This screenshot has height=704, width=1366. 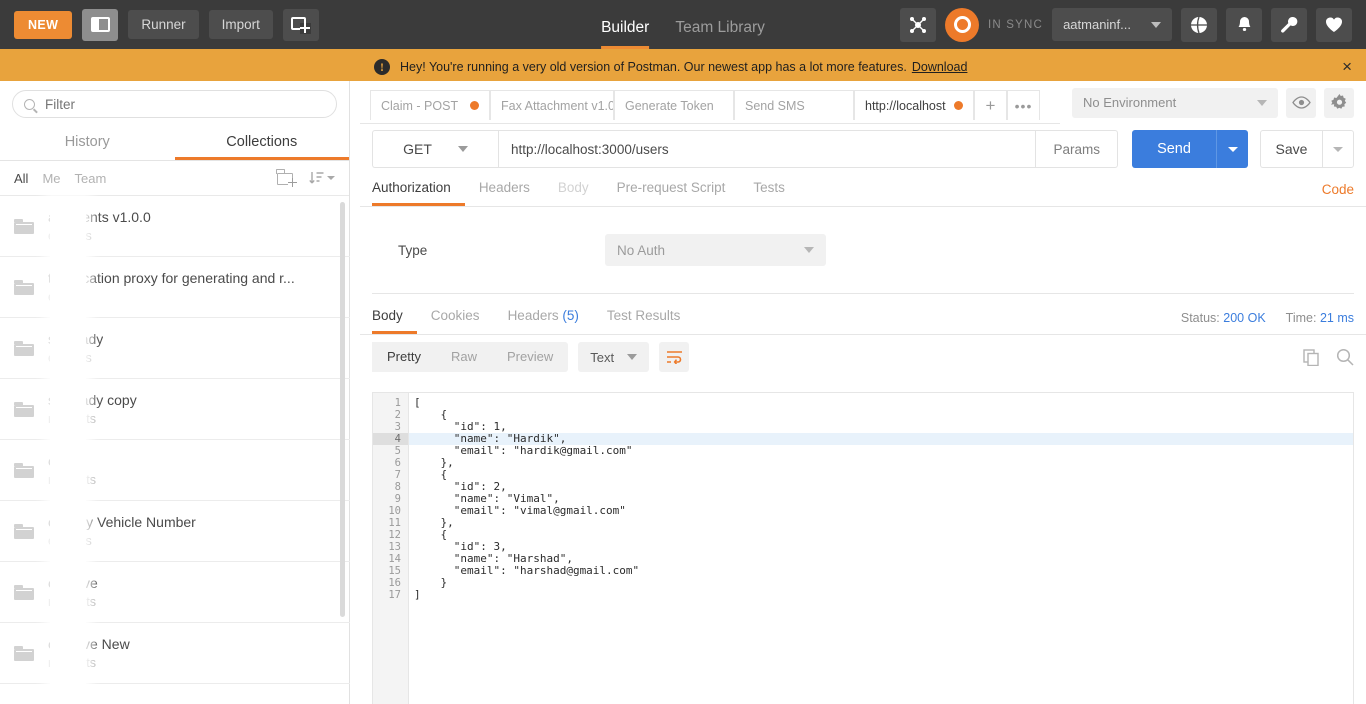 I want to click on panel-layout-icon, so click(x=100, y=24).